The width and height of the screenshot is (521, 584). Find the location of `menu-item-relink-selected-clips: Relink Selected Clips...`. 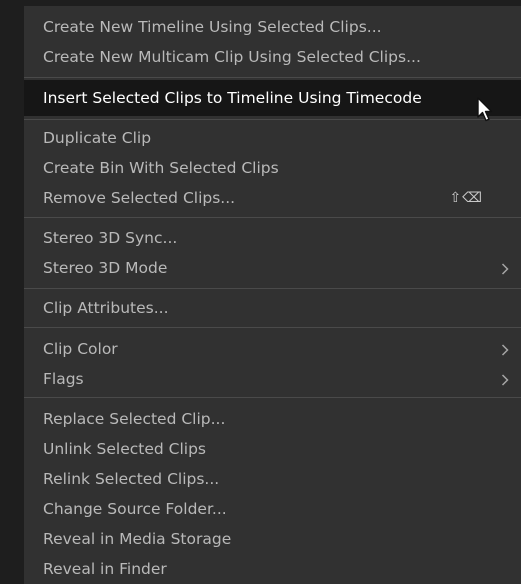

menu-item-relink-selected-clips: Relink Selected Clips... is located at coordinates (272, 479).